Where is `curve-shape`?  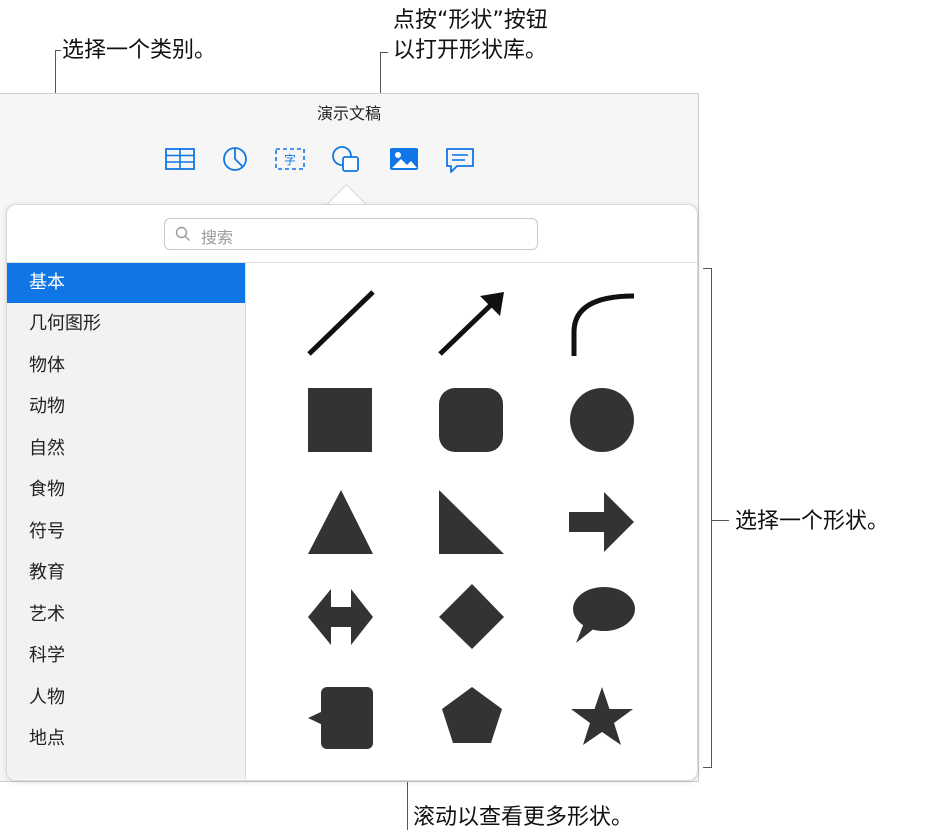
curve-shape is located at coordinates (602, 324).